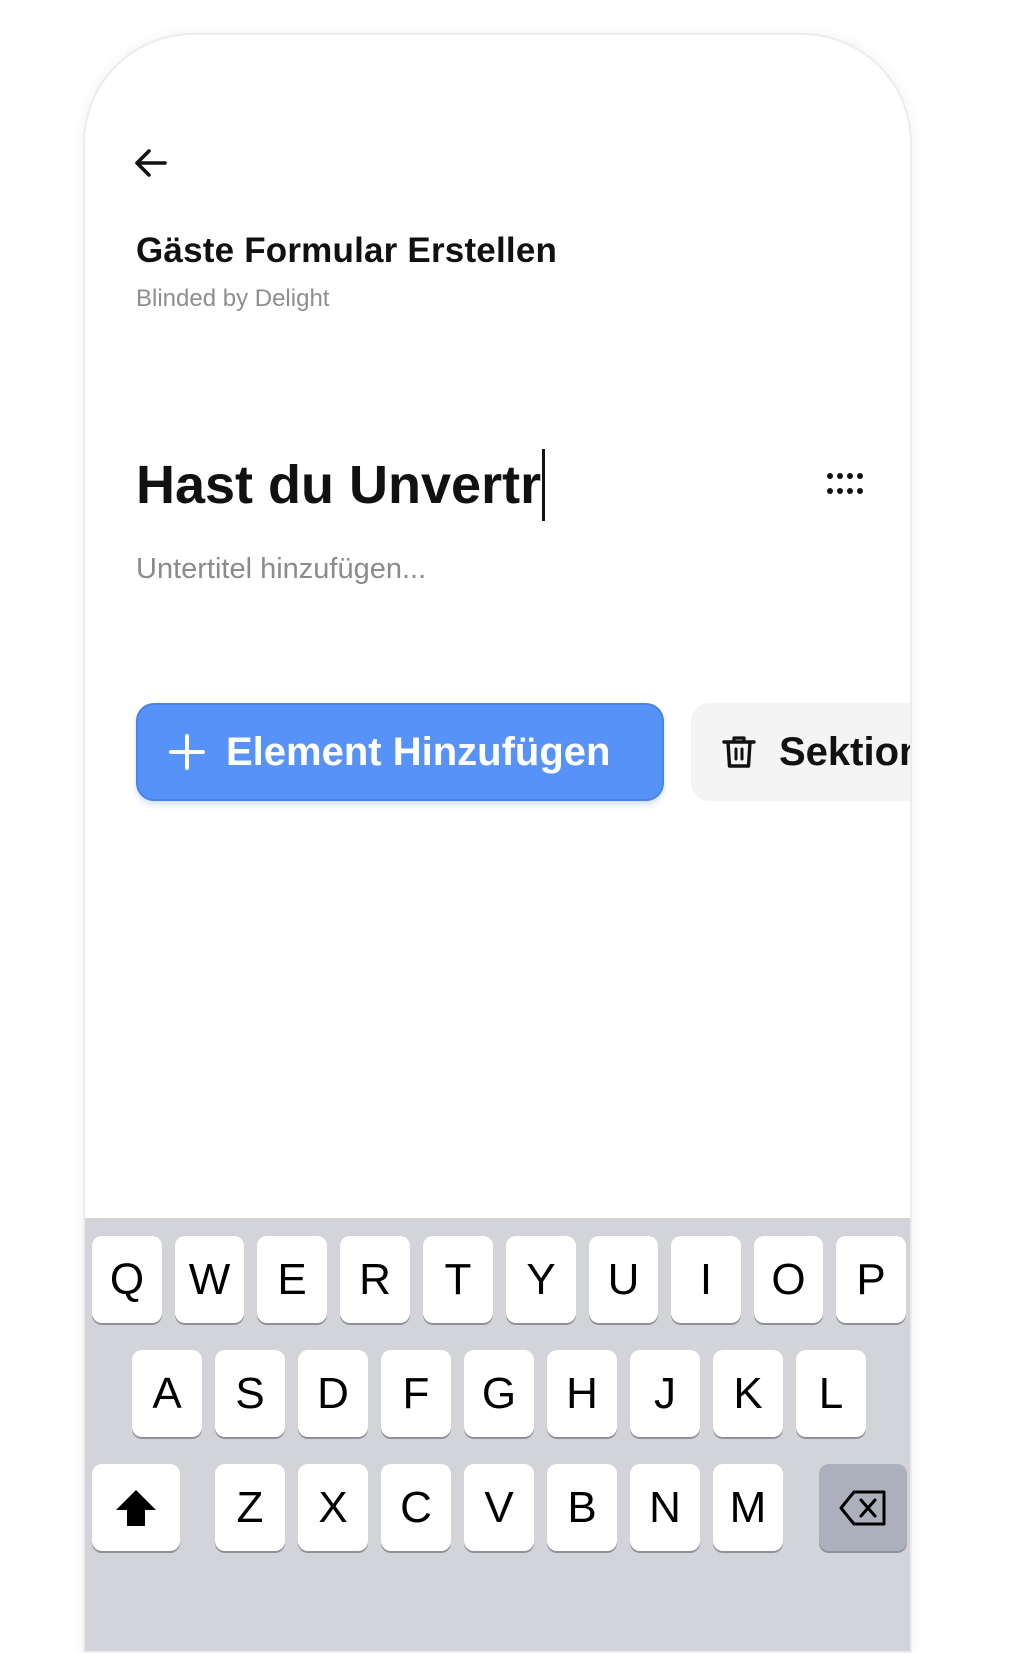 This screenshot has width=1016, height=1653. I want to click on backspace-key, so click(863, 1507).